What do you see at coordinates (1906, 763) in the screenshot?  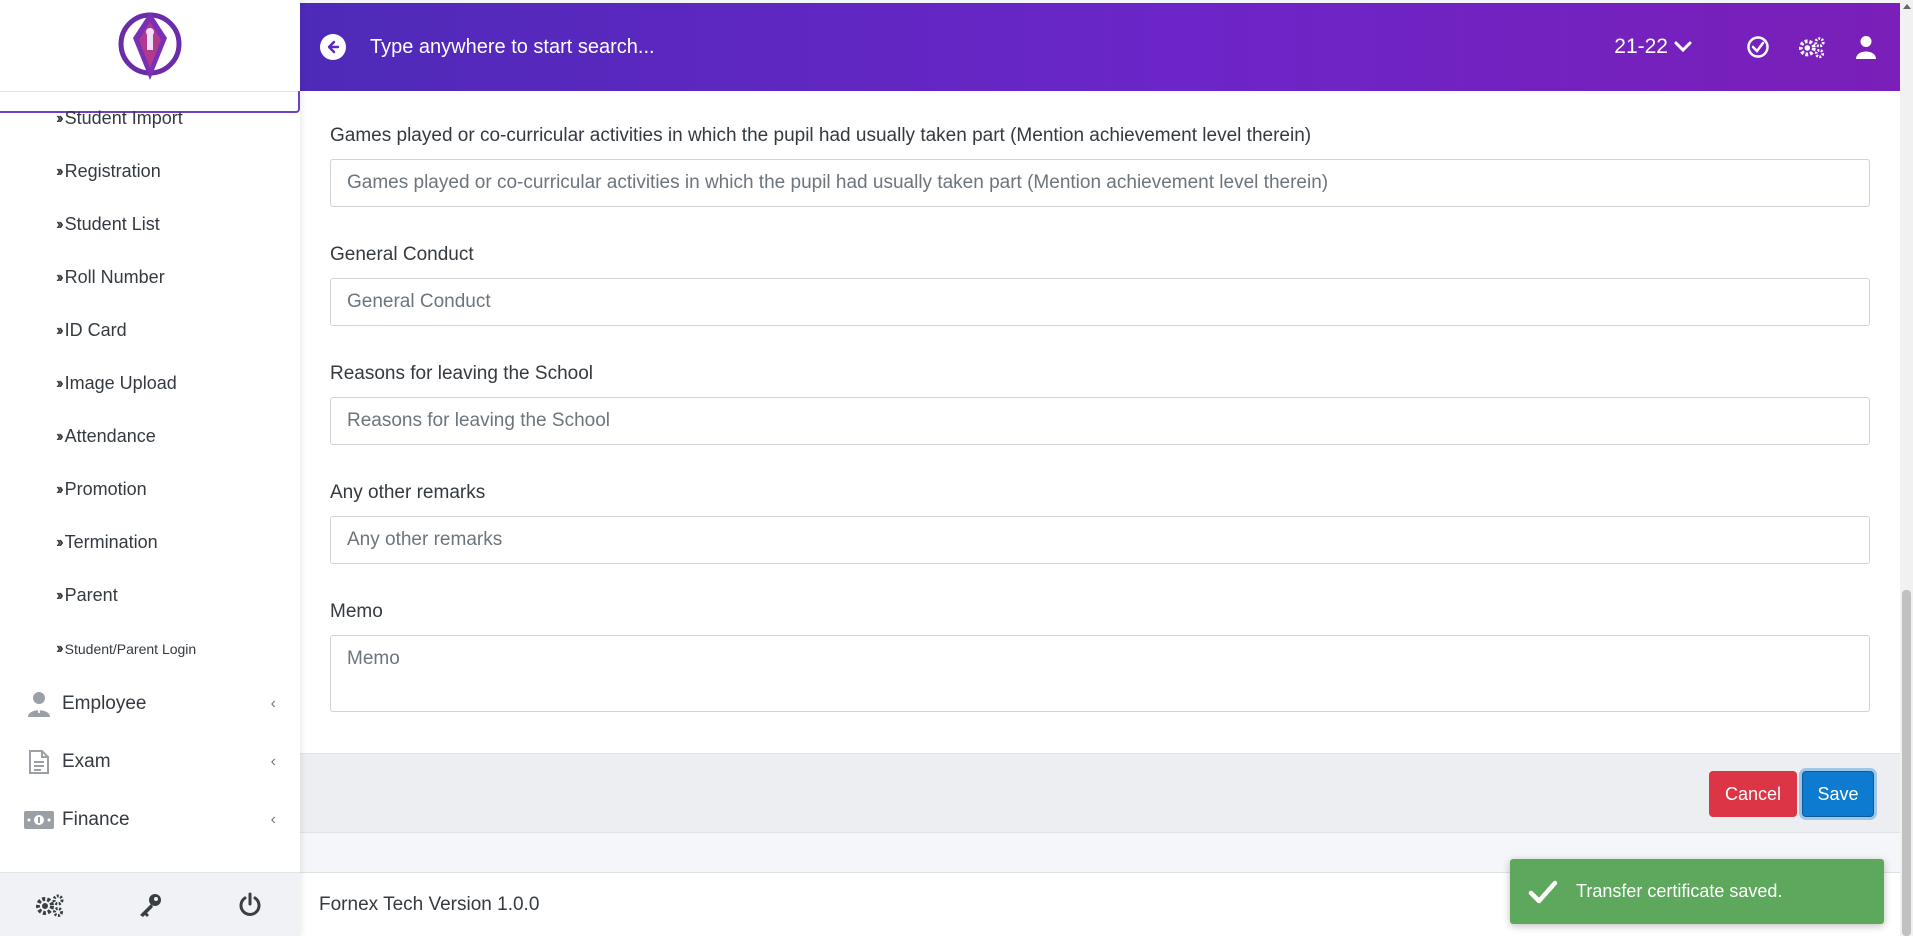 I see `scrollbar-thumb` at bounding box center [1906, 763].